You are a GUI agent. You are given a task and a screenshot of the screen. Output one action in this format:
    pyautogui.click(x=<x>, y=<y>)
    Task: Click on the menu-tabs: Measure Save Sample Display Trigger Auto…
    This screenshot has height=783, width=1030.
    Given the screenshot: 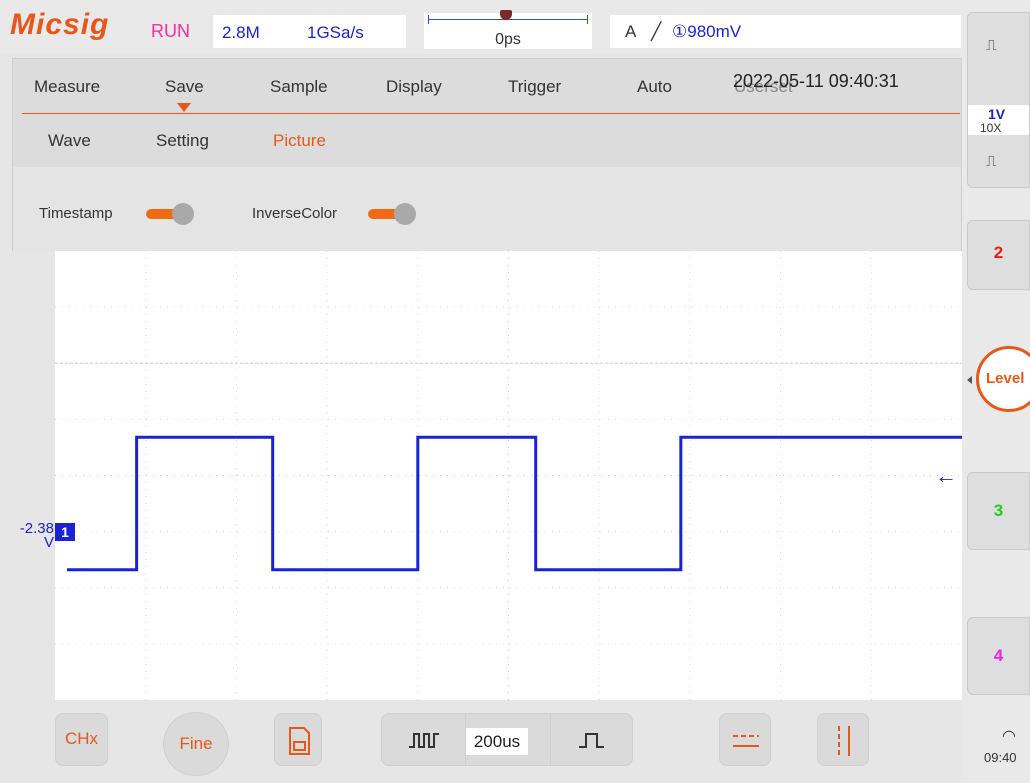 What is the action you would take?
    pyautogui.click(x=487, y=86)
    